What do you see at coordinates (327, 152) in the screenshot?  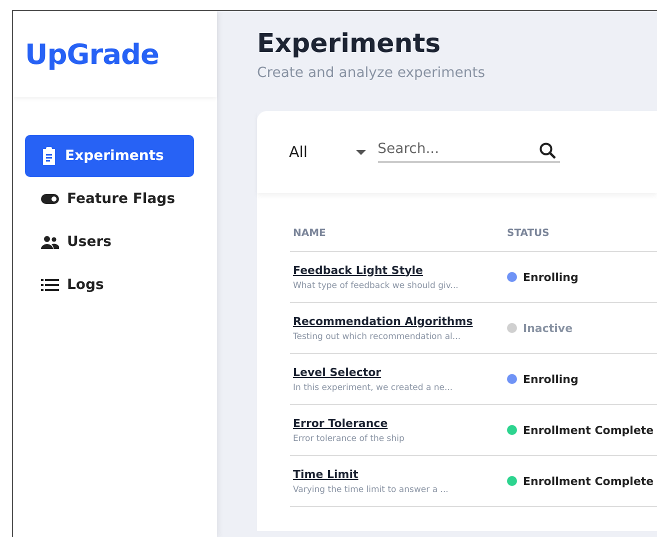 I see `filter-dropdown: All` at bounding box center [327, 152].